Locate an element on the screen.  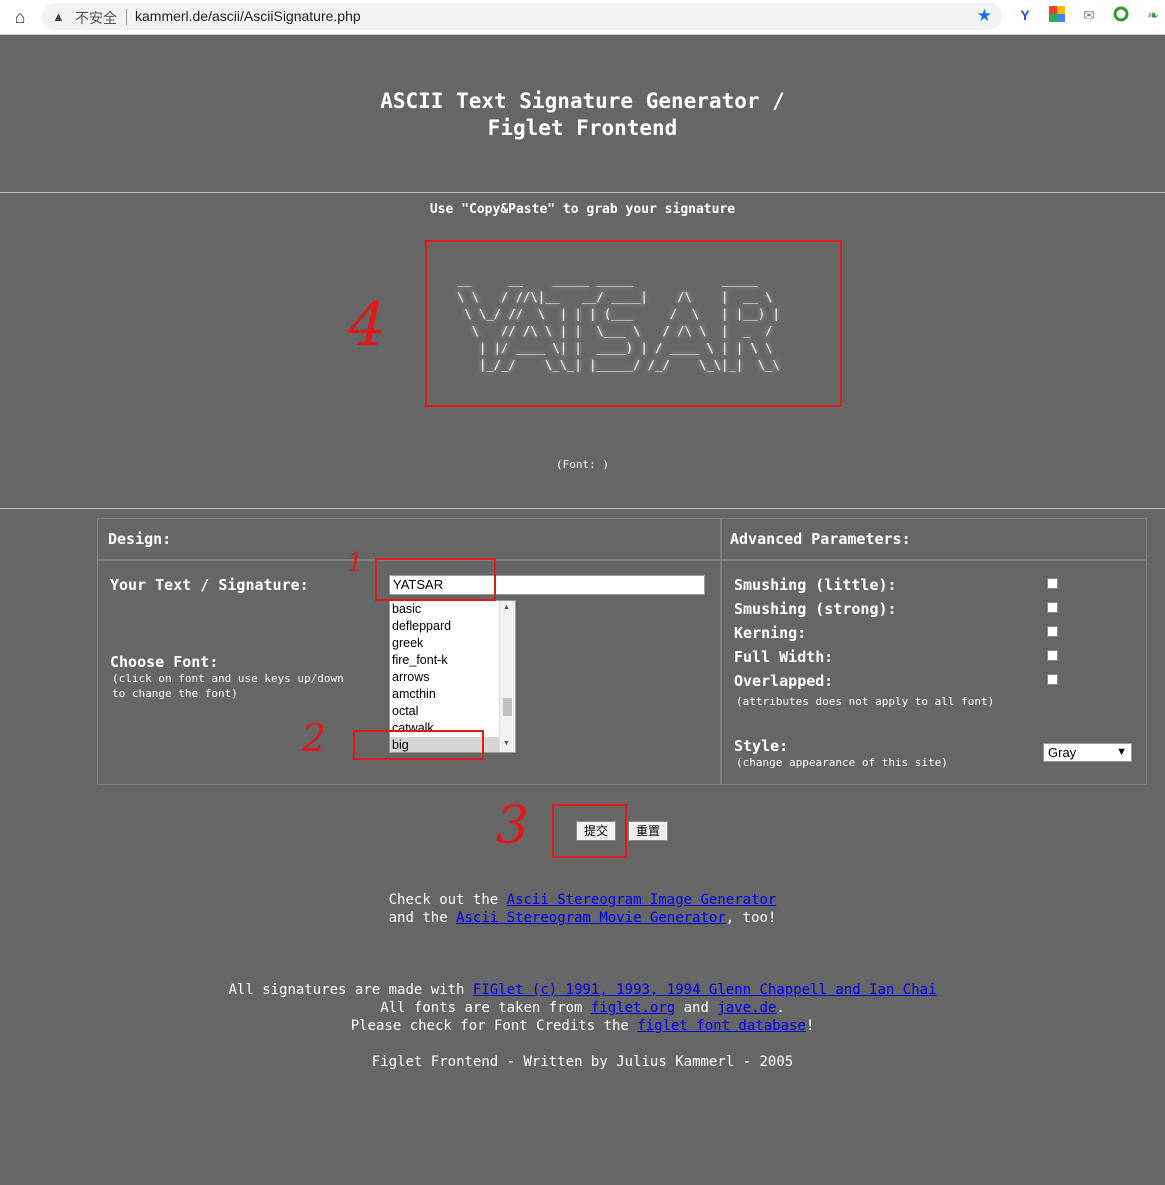
smushing-little-checkbox is located at coordinates (1052, 583).